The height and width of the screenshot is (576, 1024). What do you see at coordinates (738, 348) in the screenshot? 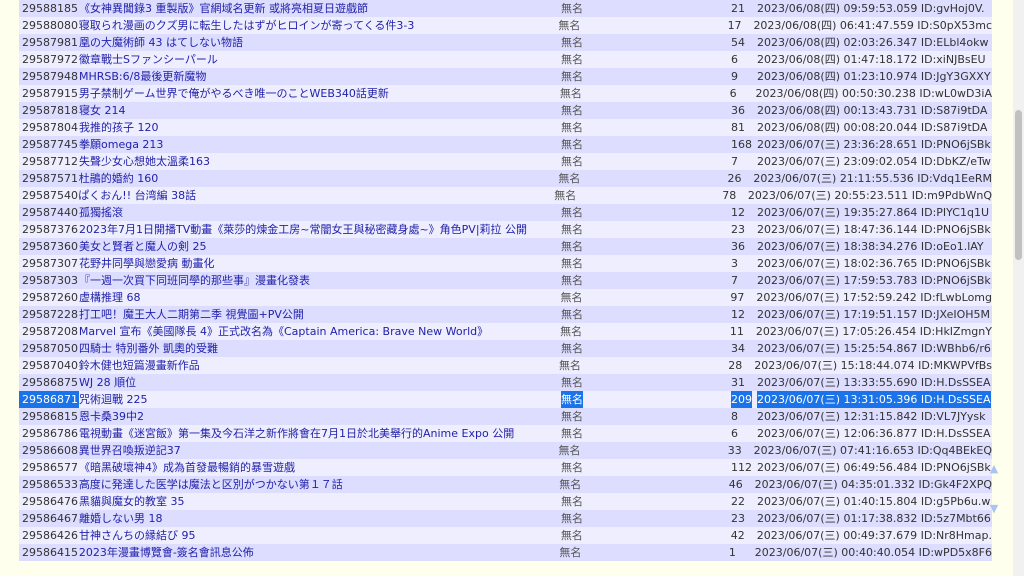
I see `reply-count: 34` at bounding box center [738, 348].